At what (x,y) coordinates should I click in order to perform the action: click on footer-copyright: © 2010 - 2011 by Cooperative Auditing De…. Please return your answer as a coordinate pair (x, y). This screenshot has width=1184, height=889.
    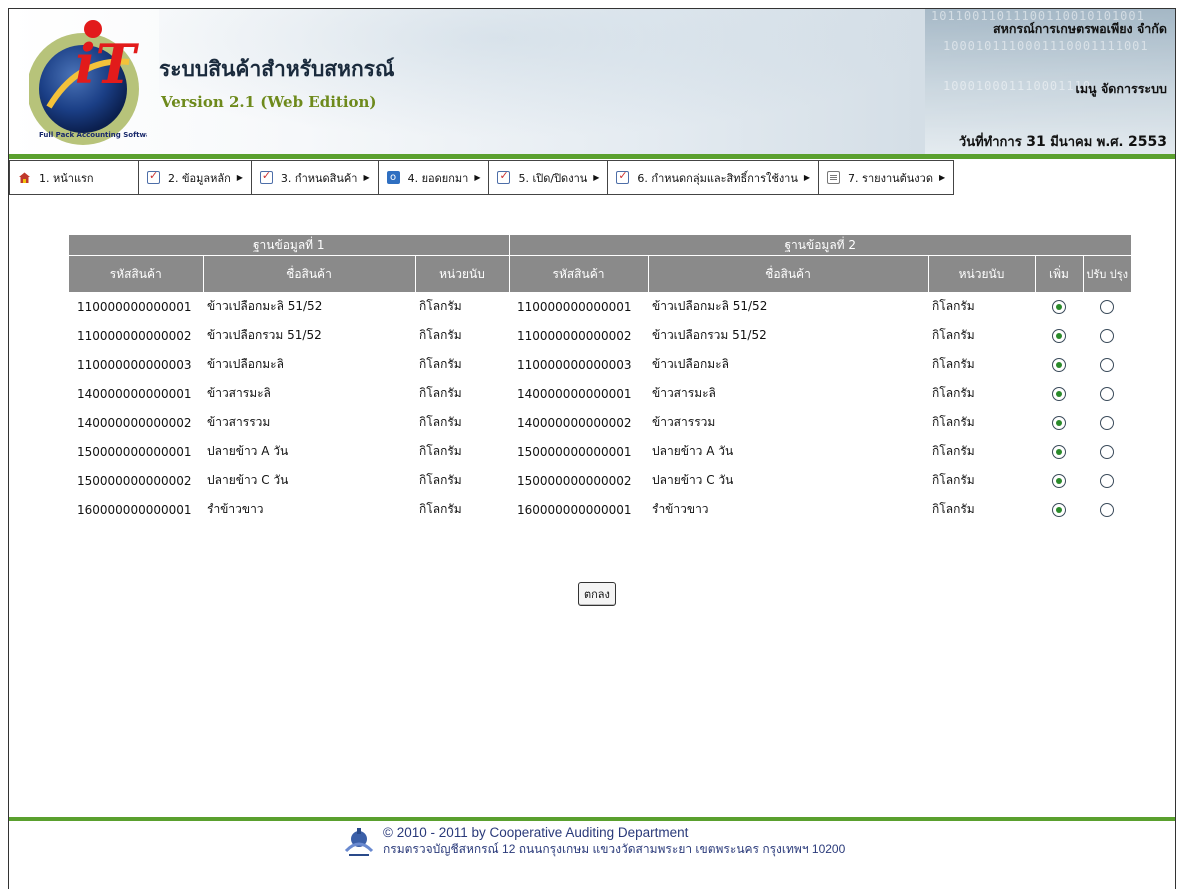
    Looking at the image, I should click on (536, 832).